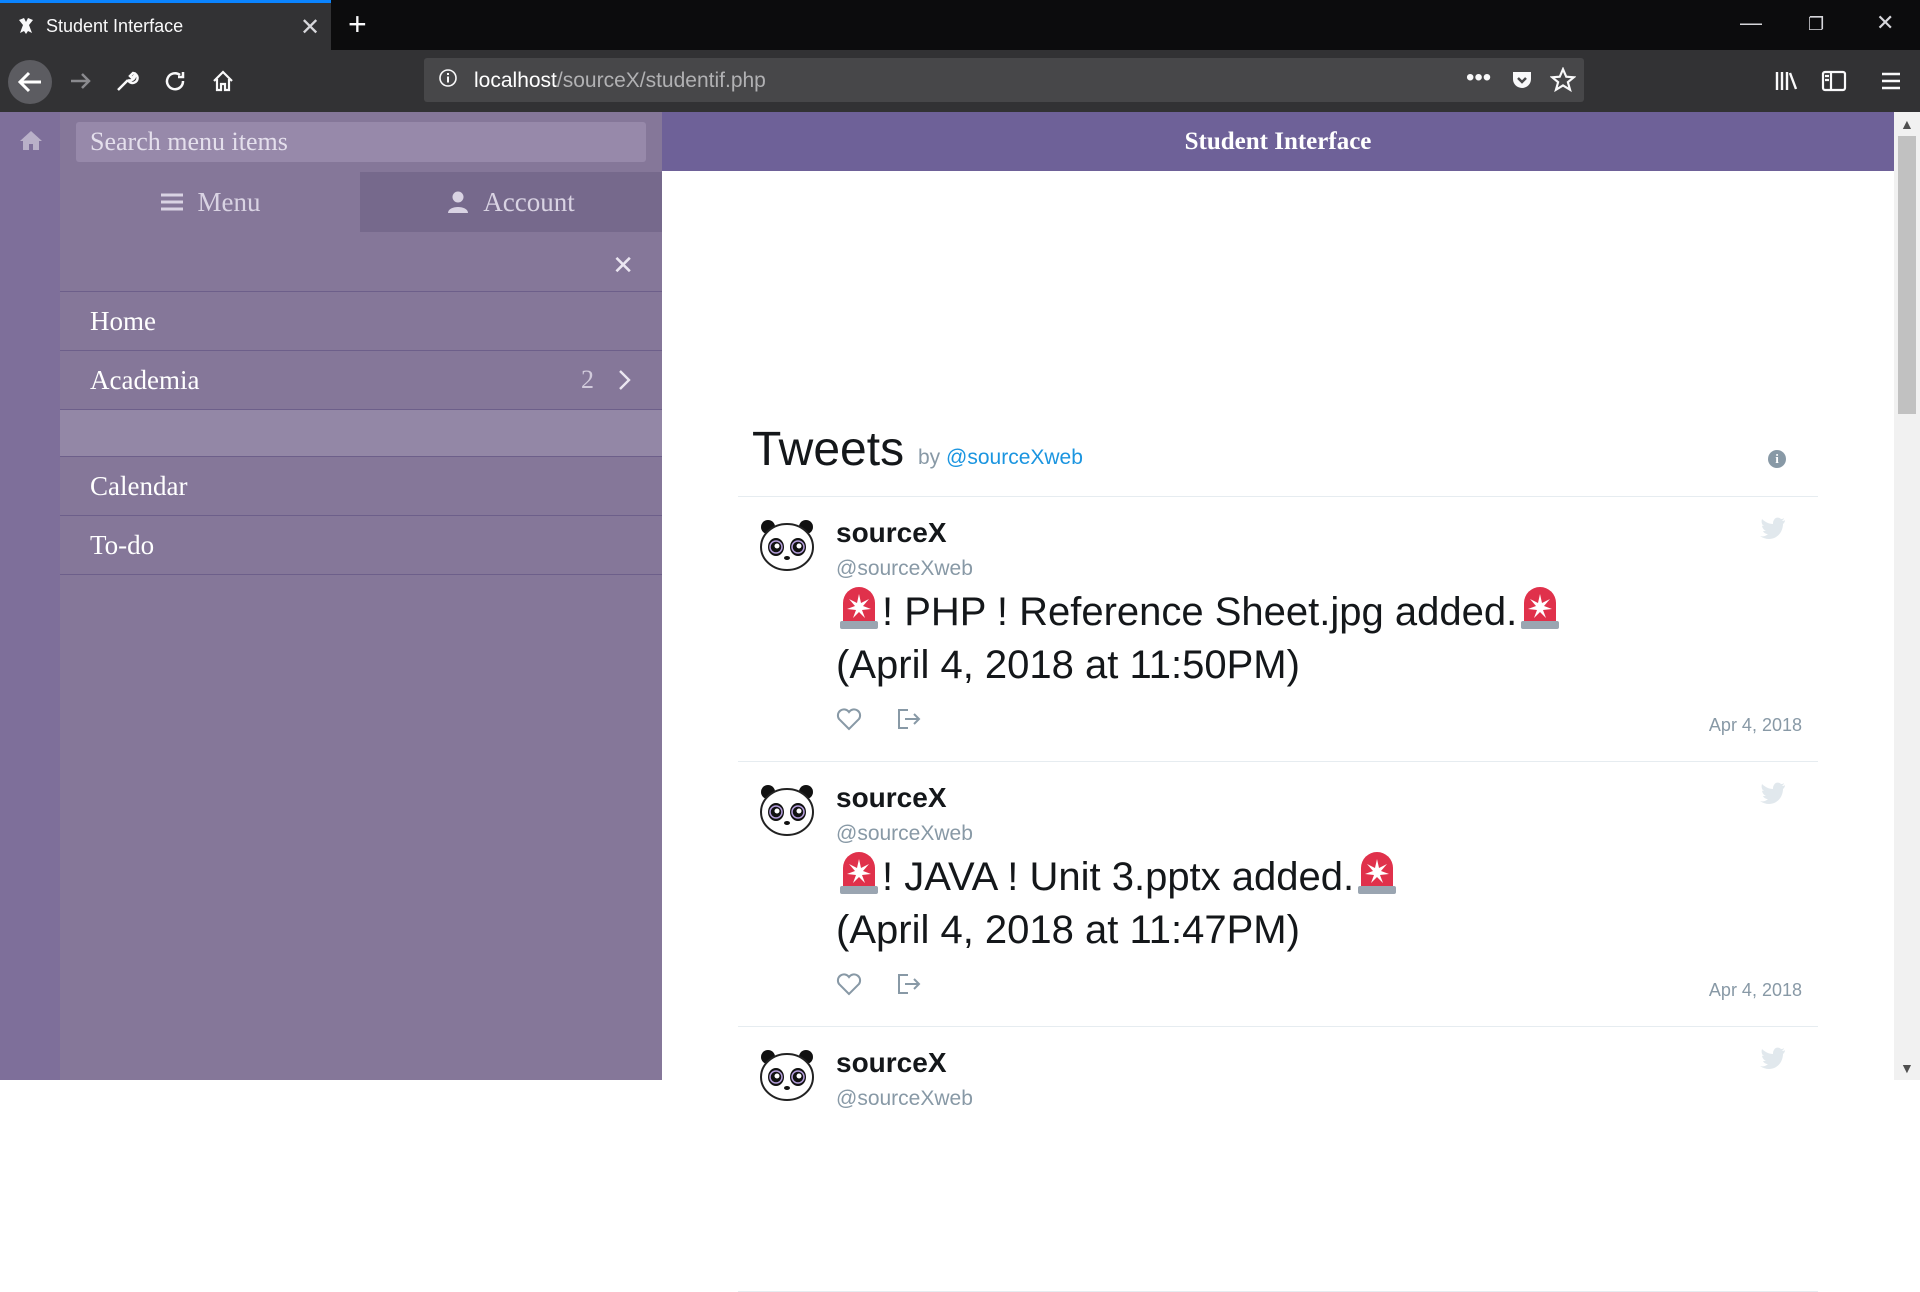 This screenshot has width=1920, height=1292. I want to click on timeline-handle-link: @sourceXweb, so click(1014, 457).